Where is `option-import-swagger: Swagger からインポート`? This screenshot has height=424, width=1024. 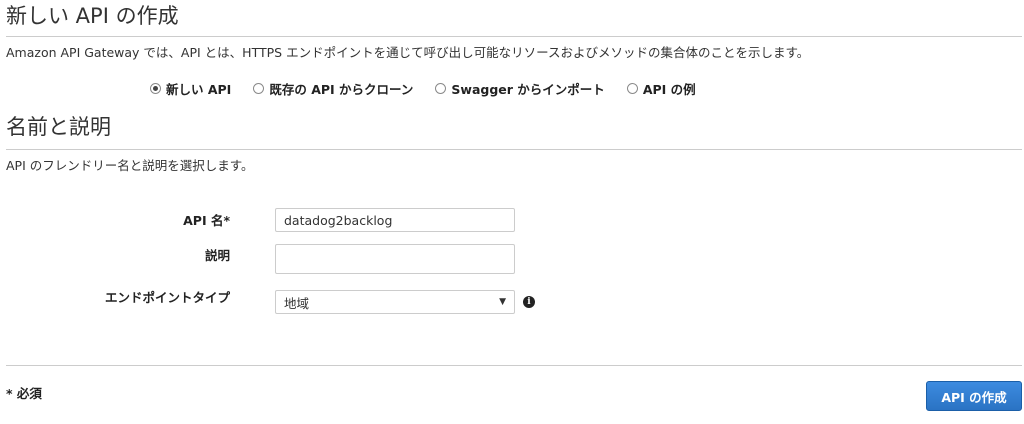 option-import-swagger: Swagger からインポート is located at coordinates (520, 88).